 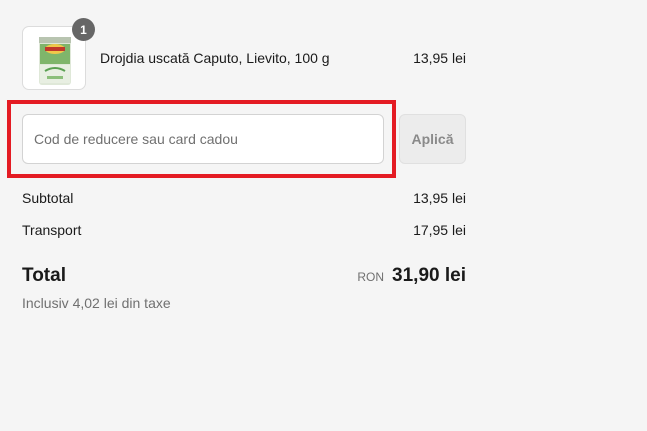 What do you see at coordinates (52, 230) in the screenshot?
I see `shipping-label: Transport` at bounding box center [52, 230].